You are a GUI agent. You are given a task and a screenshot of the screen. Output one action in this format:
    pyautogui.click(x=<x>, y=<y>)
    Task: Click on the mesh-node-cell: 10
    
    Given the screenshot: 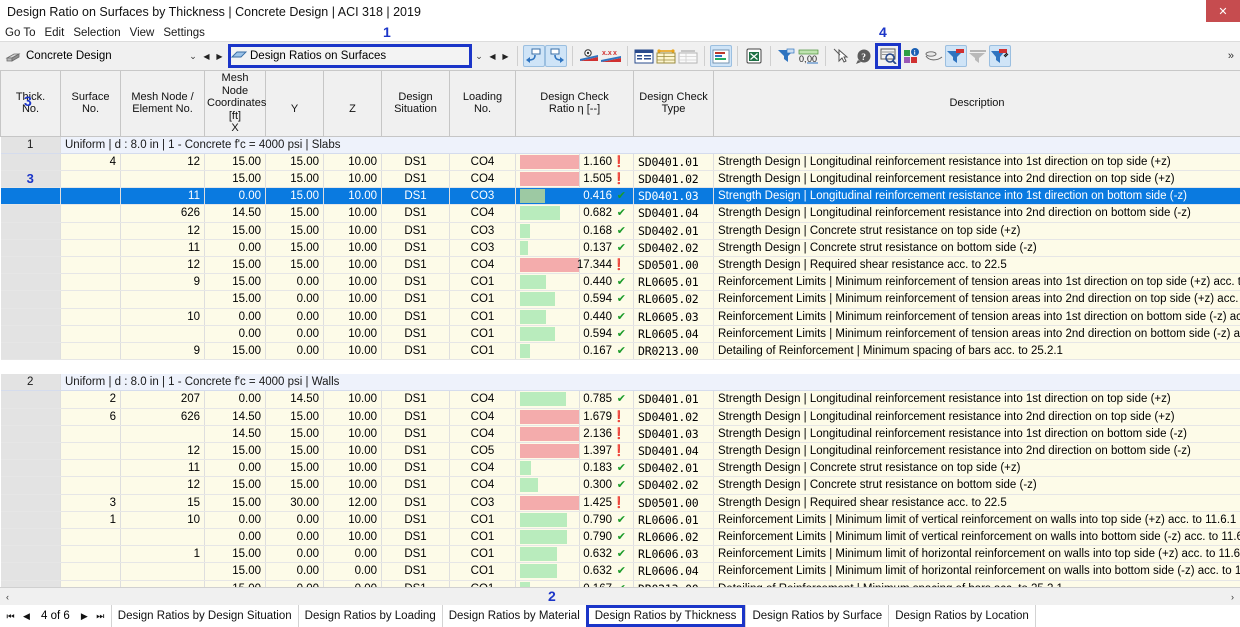 What is the action you would take?
    pyautogui.click(x=162, y=520)
    